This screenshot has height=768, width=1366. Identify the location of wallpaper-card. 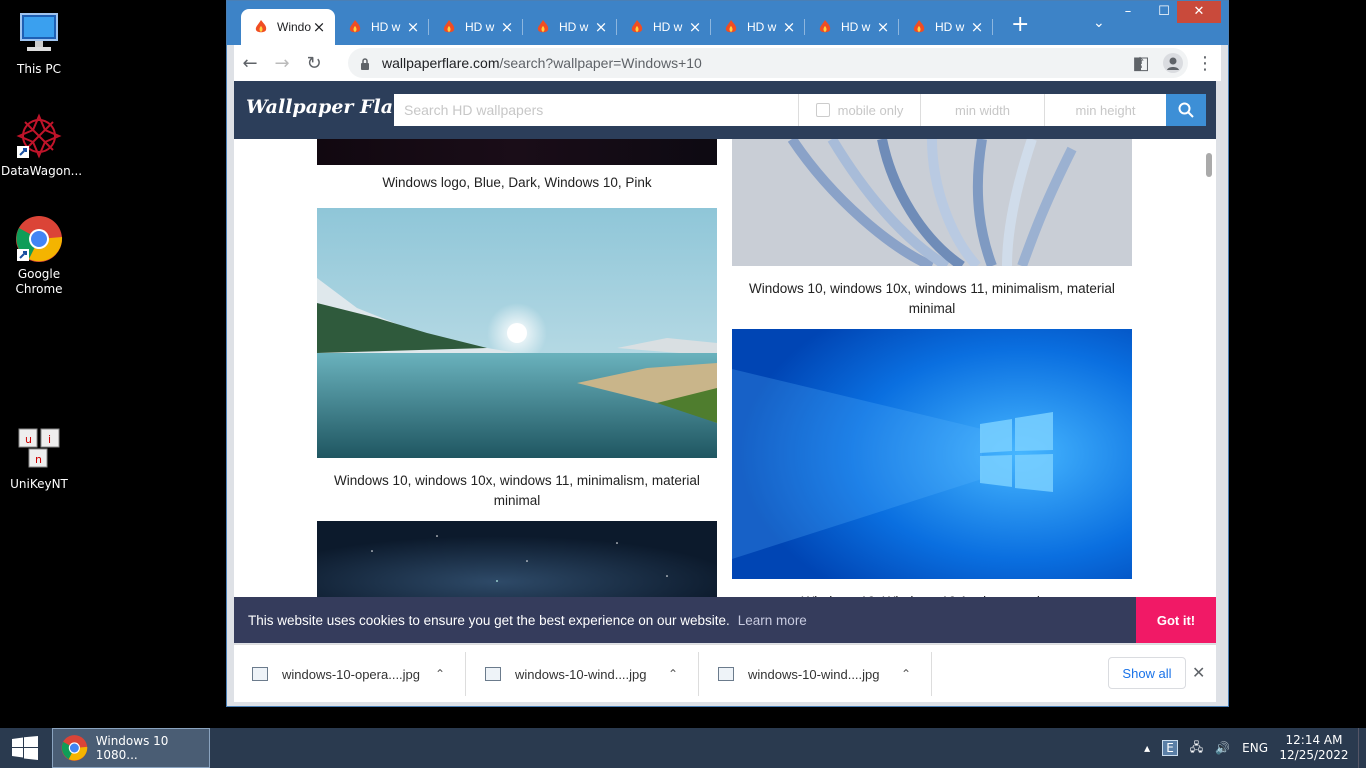
(517, 561).